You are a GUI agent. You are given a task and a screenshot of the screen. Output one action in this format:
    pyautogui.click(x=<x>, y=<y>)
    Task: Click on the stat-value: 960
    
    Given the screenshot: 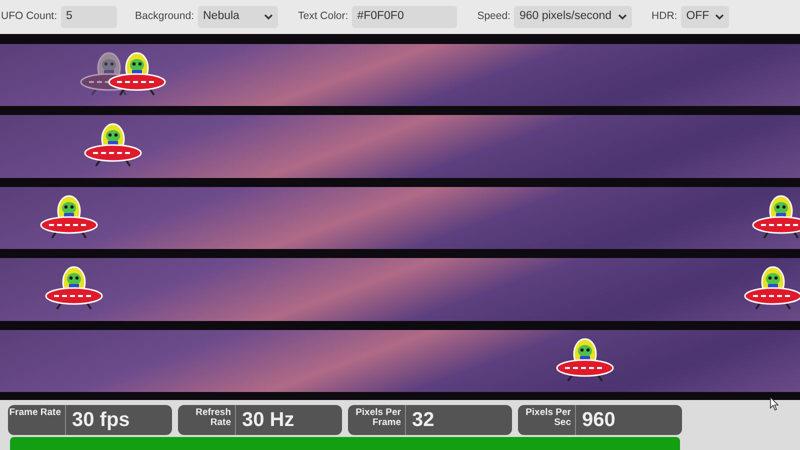 What is the action you would take?
    pyautogui.click(x=598, y=420)
    